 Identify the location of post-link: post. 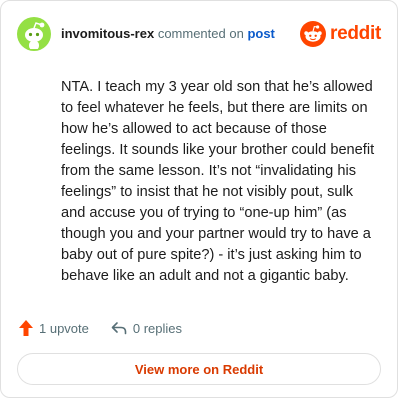
(260, 33).